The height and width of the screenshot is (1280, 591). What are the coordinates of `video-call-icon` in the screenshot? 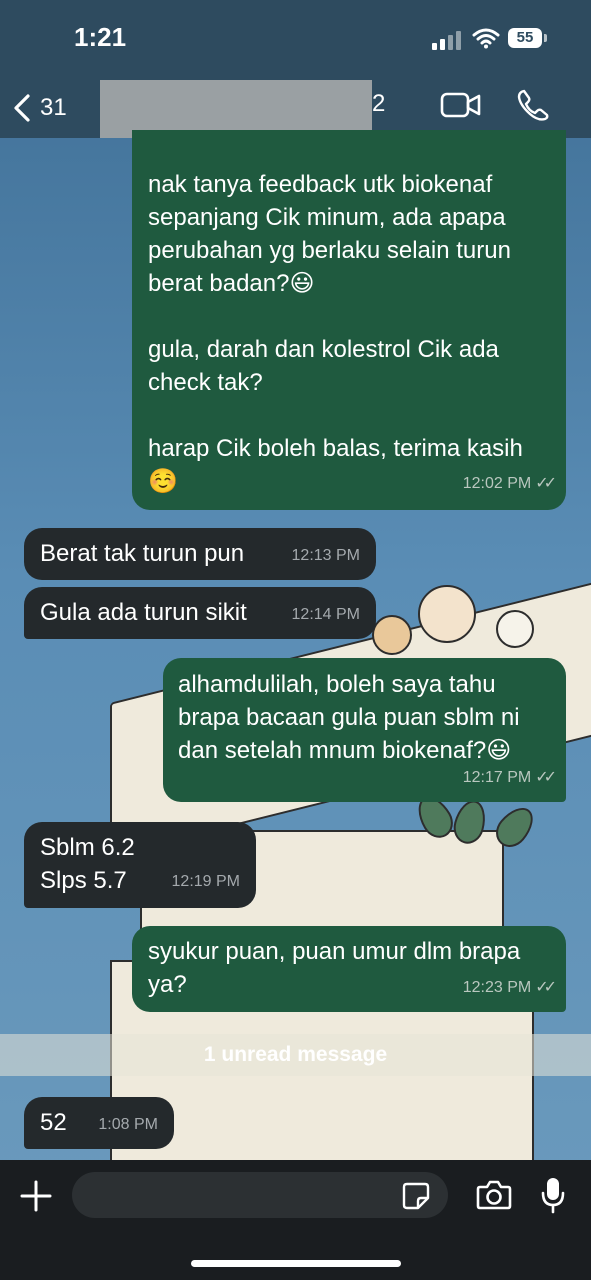 It's located at (461, 105).